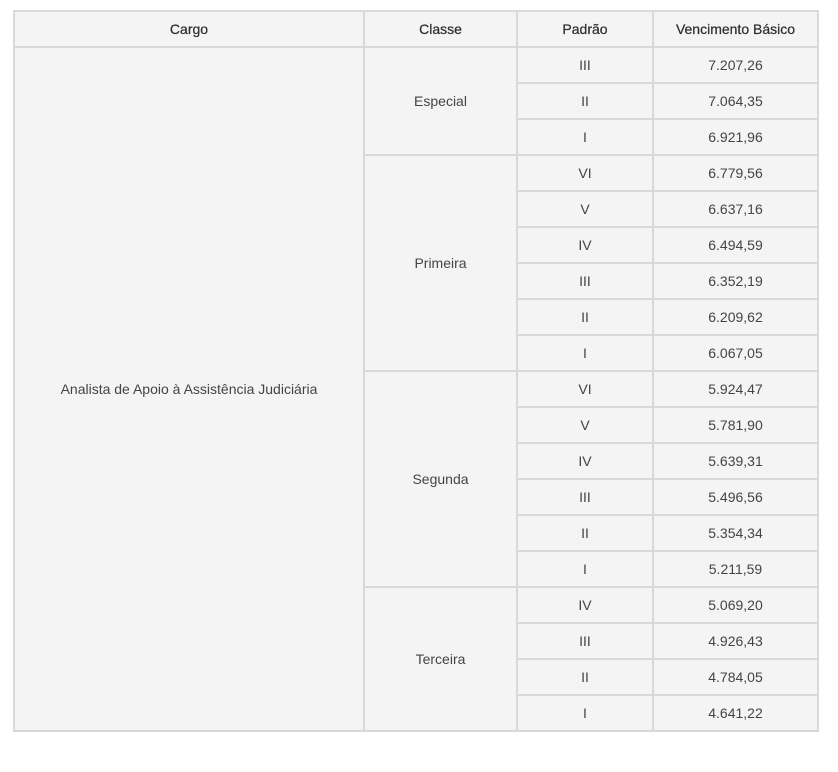  Describe the element at coordinates (735, 569) in the screenshot. I see `vencimento-cell: 5.211,59` at that location.